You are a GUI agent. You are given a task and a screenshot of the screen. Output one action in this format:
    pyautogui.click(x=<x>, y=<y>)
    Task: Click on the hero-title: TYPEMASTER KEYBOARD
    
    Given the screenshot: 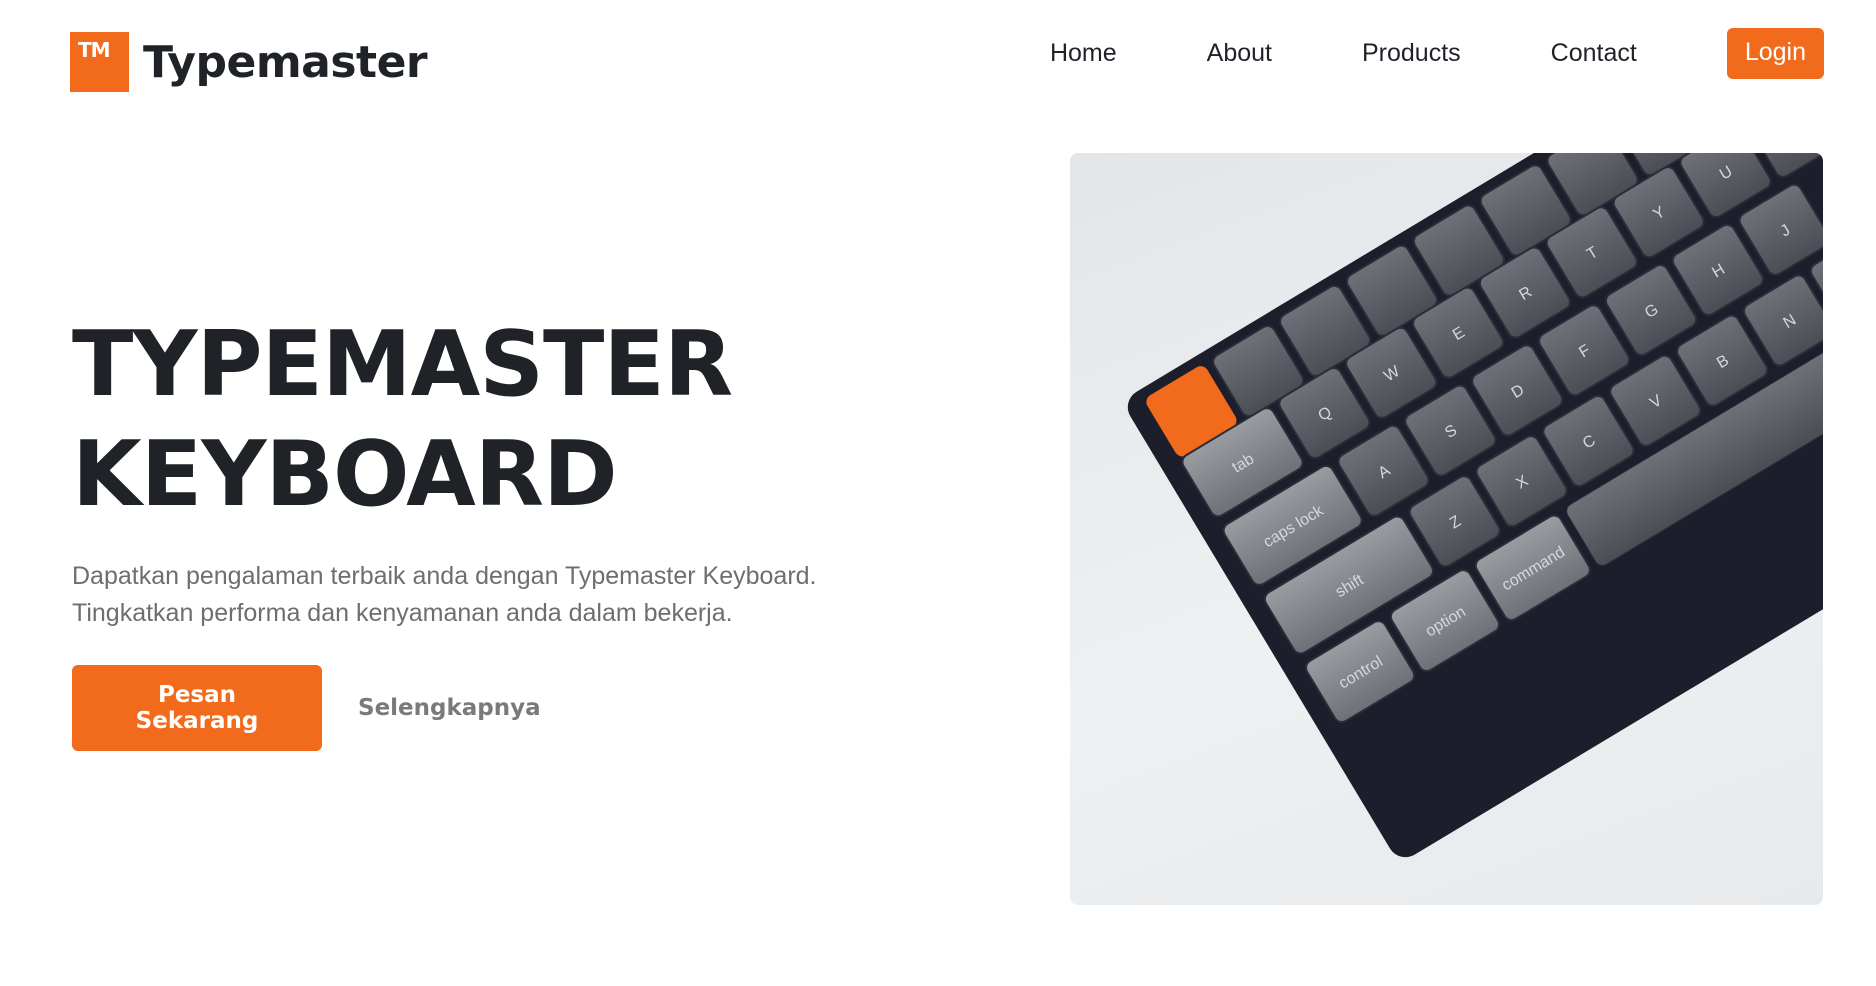 What is the action you would take?
    pyautogui.click(x=512, y=420)
    